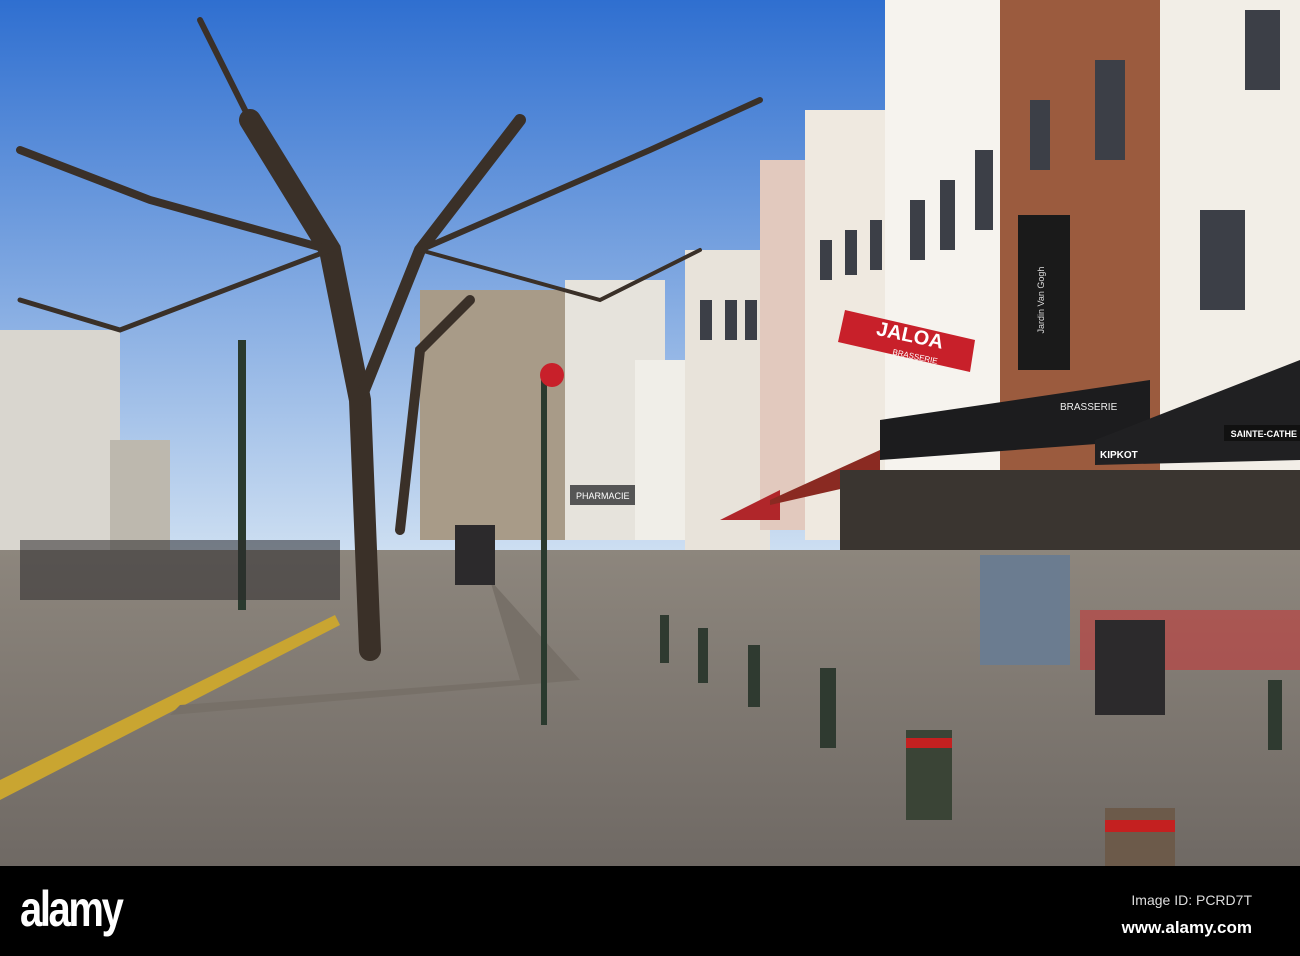 The width and height of the screenshot is (1300, 956). What do you see at coordinates (544, 552) in the screenshot?
I see `sign-post` at bounding box center [544, 552].